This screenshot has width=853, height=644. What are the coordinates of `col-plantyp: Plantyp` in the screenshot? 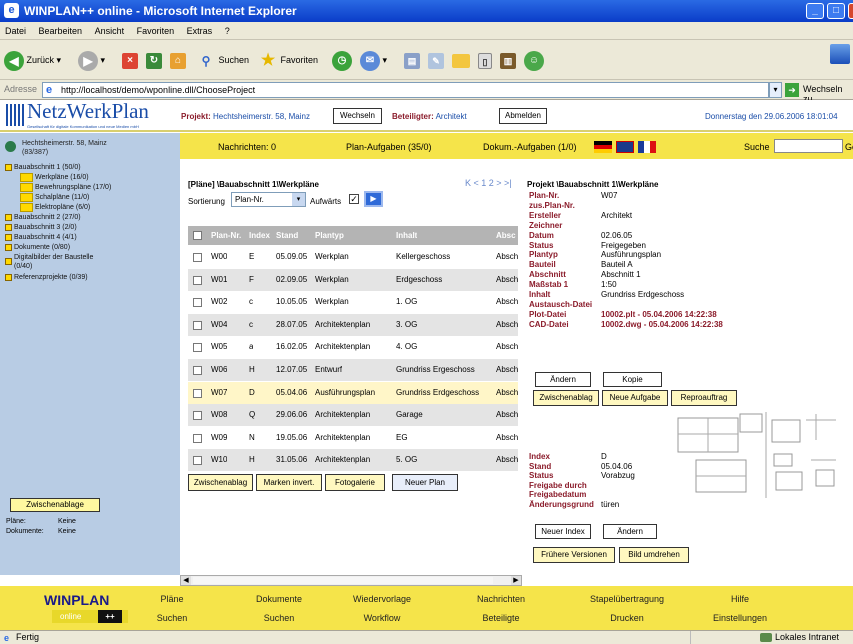 It's located at (329, 235).